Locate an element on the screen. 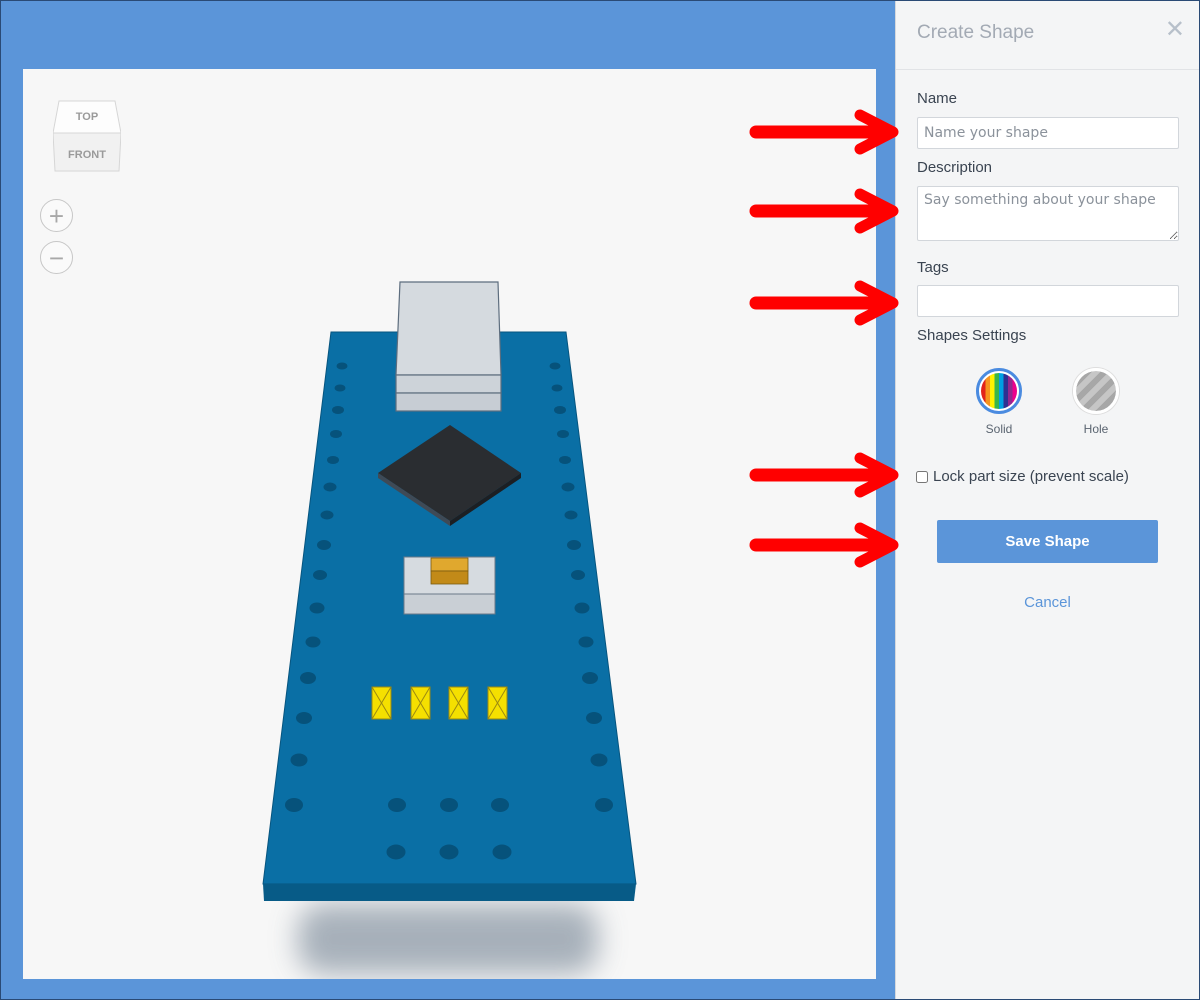 The height and width of the screenshot is (1000, 1200). pcb-board-edge is located at coordinates (449, 892).